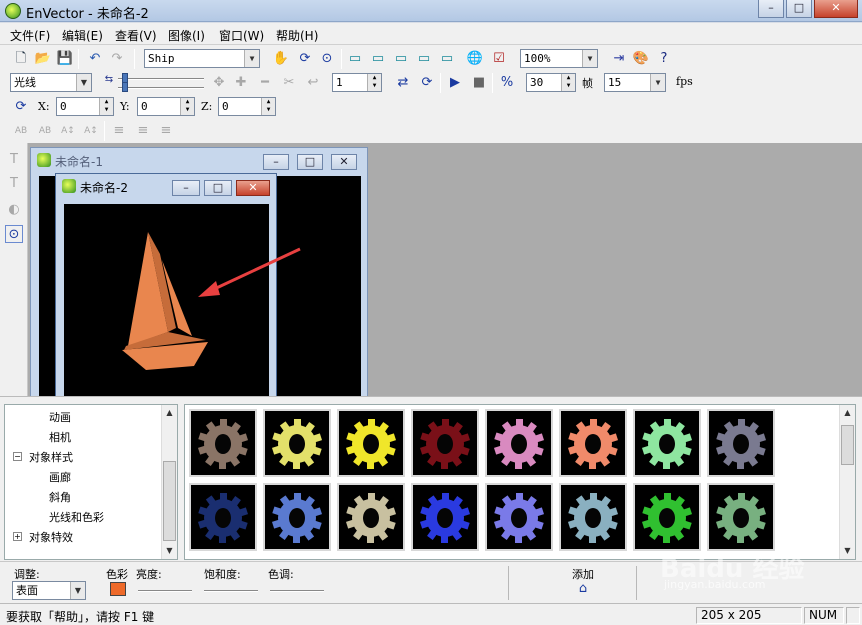  What do you see at coordinates (17, 536) in the screenshot?
I see `tree-expand-icon: +` at bounding box center [17, 536].